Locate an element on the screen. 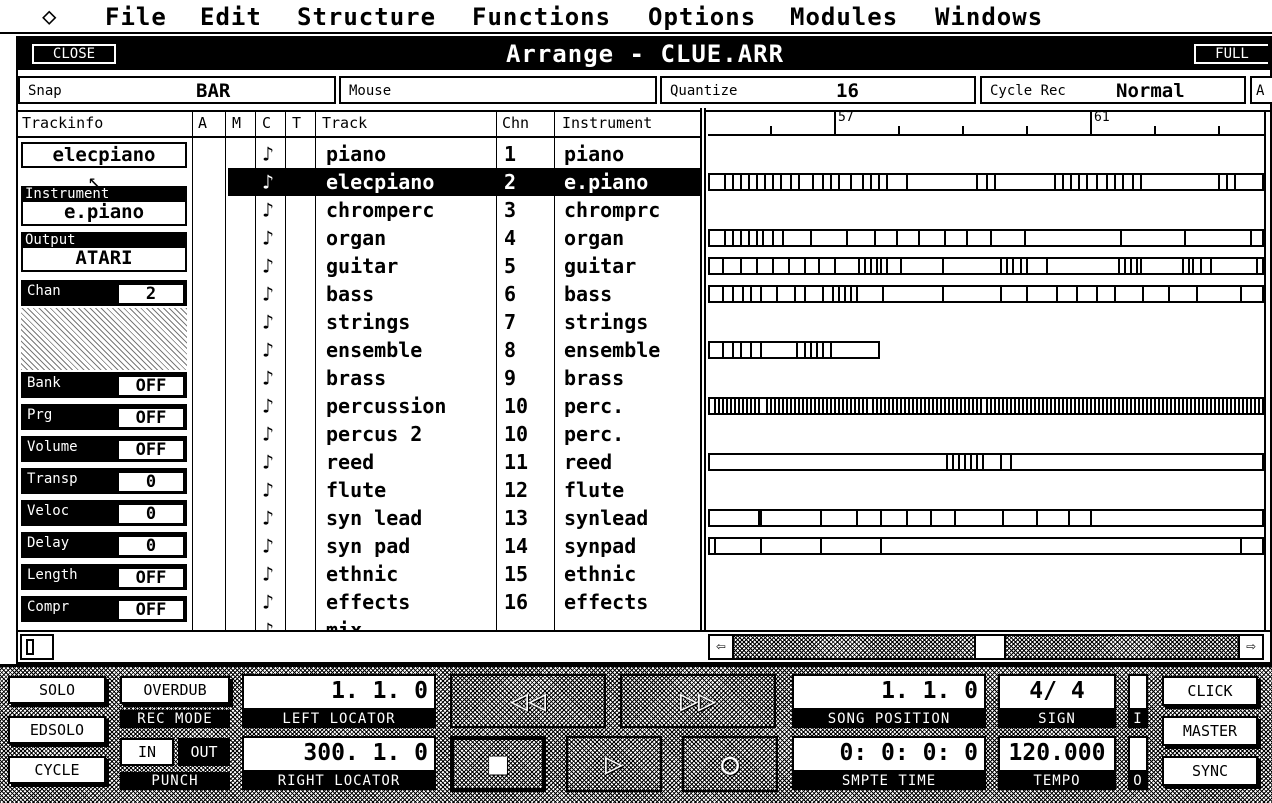 The height and width of the screenshot is (803, 1272). snap-value: BAR is located at coordinates (213, 91).